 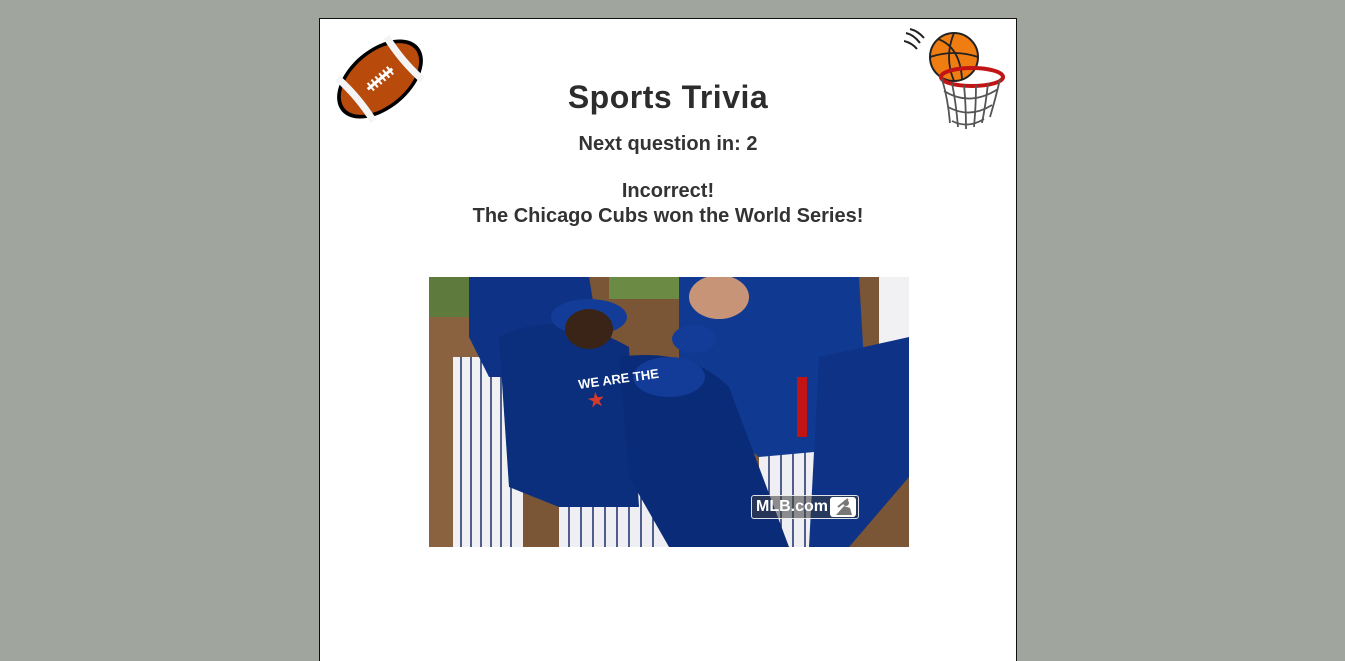 What do you see at coordinates (792, 506) in the screenshot?
I see `watermark-text: MLB.com` at bounding box center [792, 506].